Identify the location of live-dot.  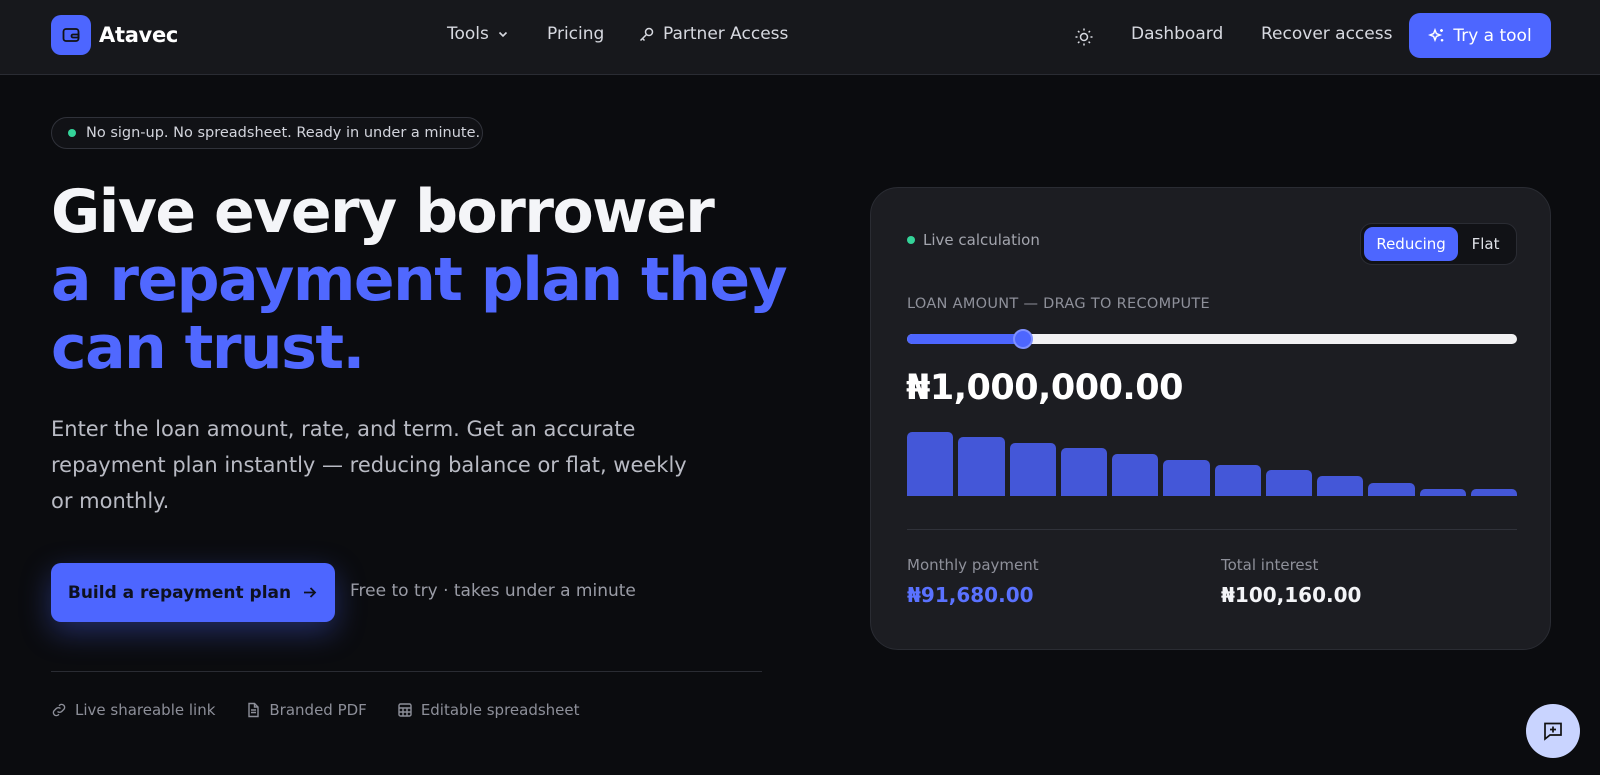
(911, 240).